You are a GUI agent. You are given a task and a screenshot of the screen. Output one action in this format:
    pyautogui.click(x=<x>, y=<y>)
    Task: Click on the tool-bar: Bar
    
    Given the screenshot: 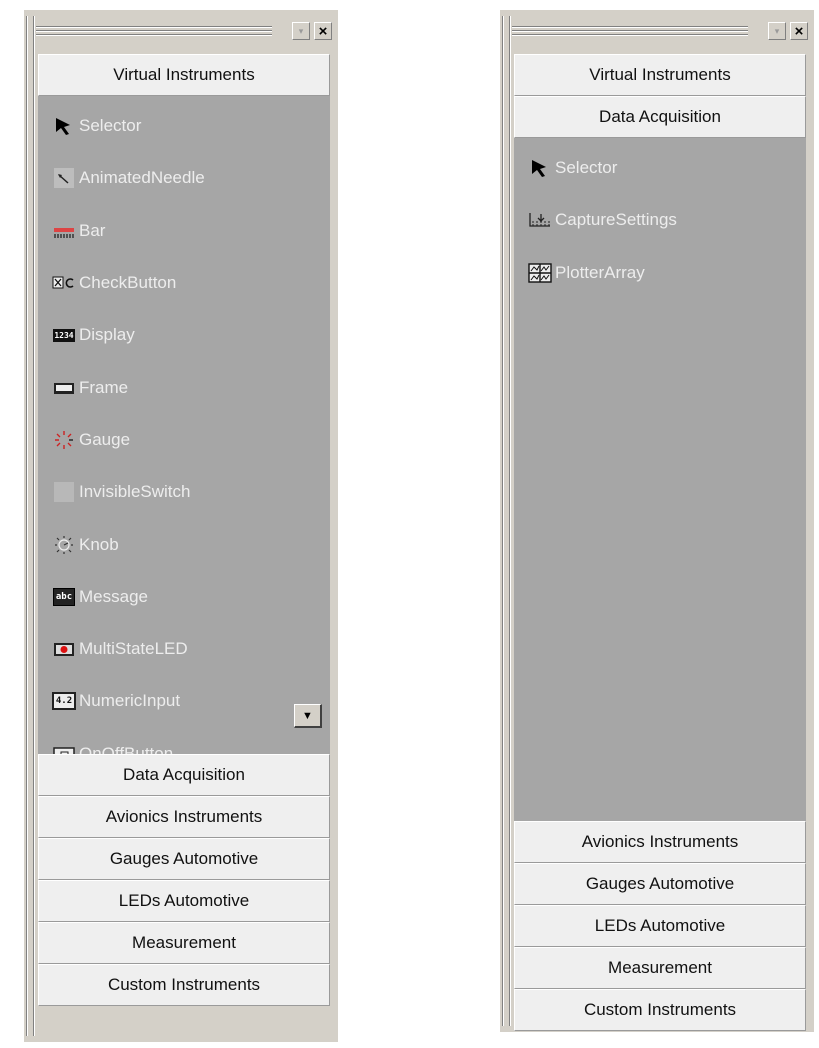 What is the action you would take?
    pyautogui.click(x=184, y=231)
    